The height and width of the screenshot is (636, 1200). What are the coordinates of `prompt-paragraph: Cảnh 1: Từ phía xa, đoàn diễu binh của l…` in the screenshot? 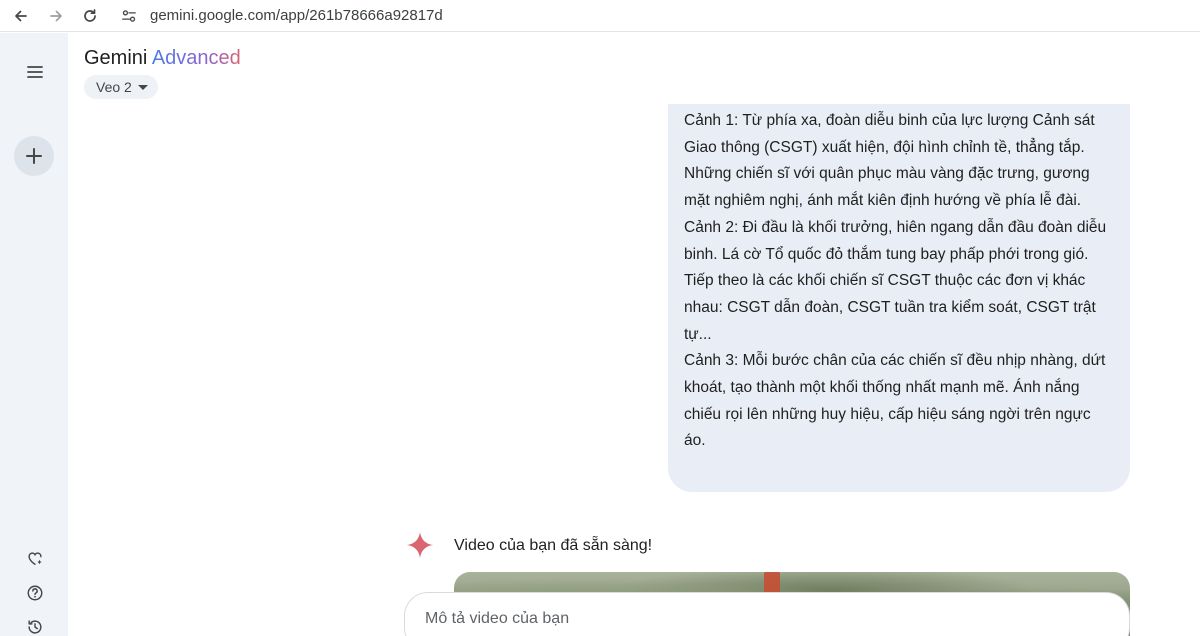 It's located at (889, 161).